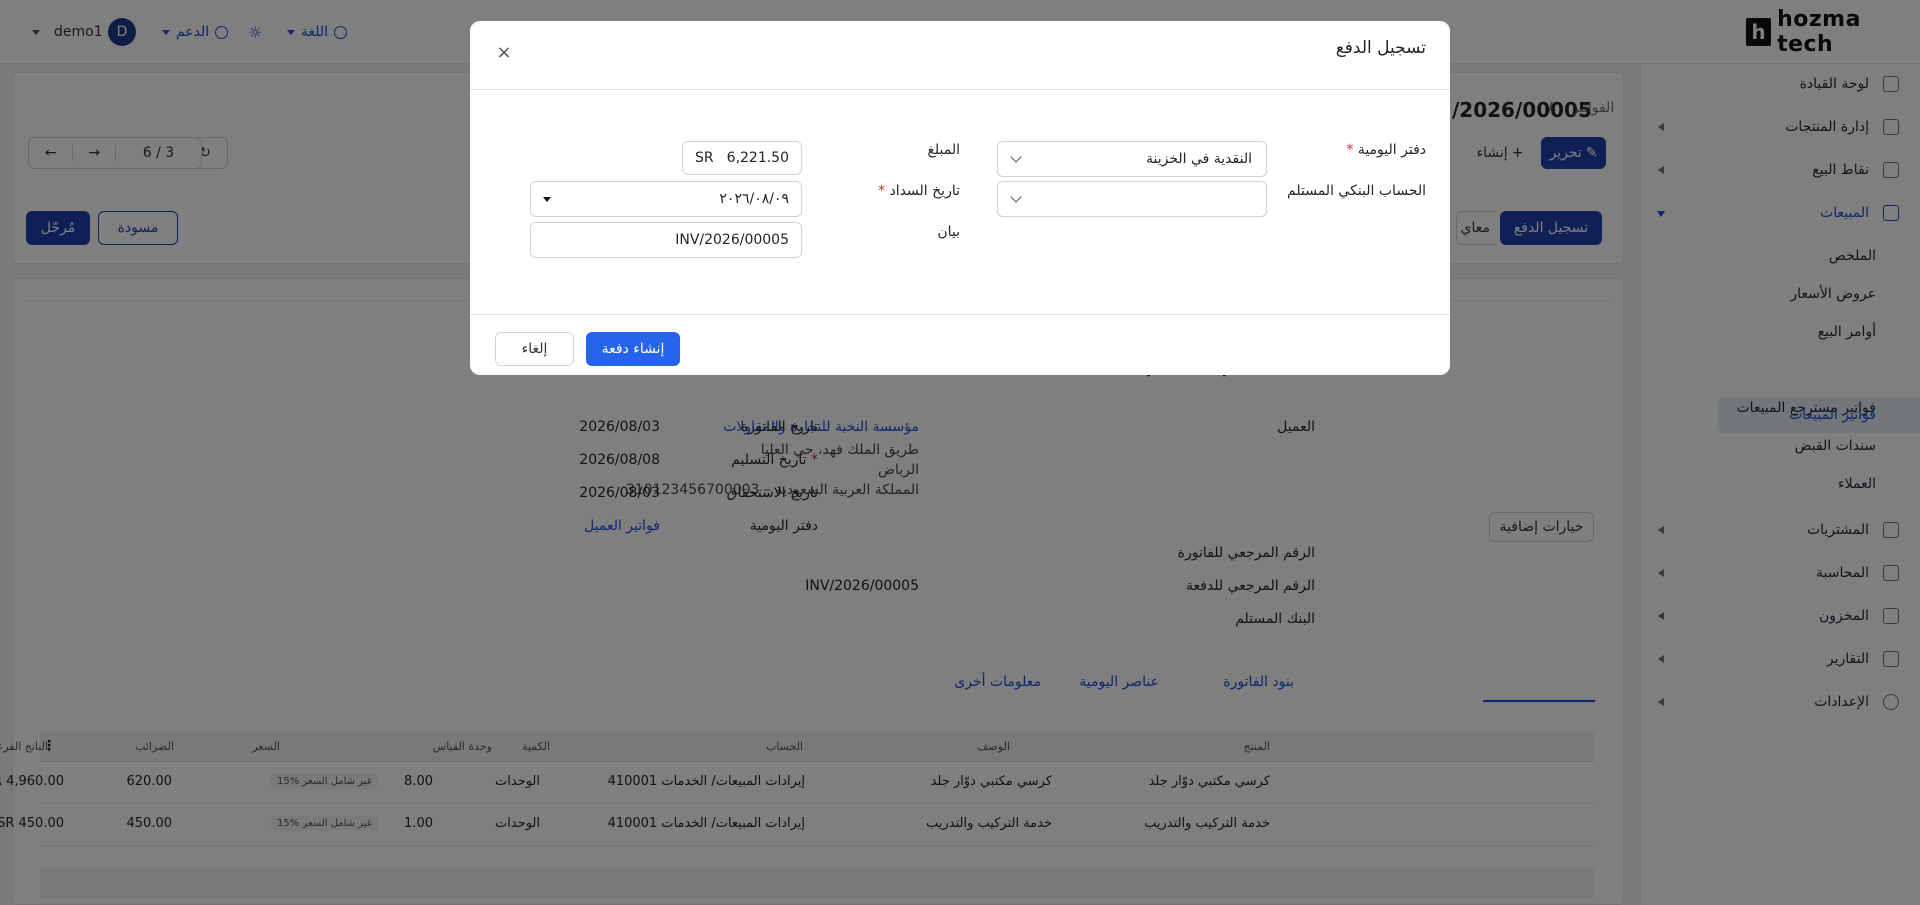  What do you see at coordinates (732, 240) in the screenshot?
I see `memo-value: INV/2026/00005` at bounding box center [732, 240].